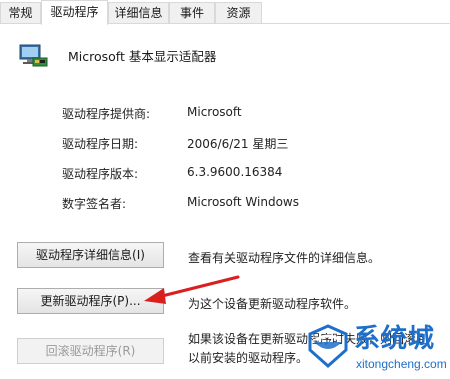 This screenshot has width=450, height=379. I want to click on tab-bar: 常规 驱动程序 详细信息 事件 资源, so click(225, 12).